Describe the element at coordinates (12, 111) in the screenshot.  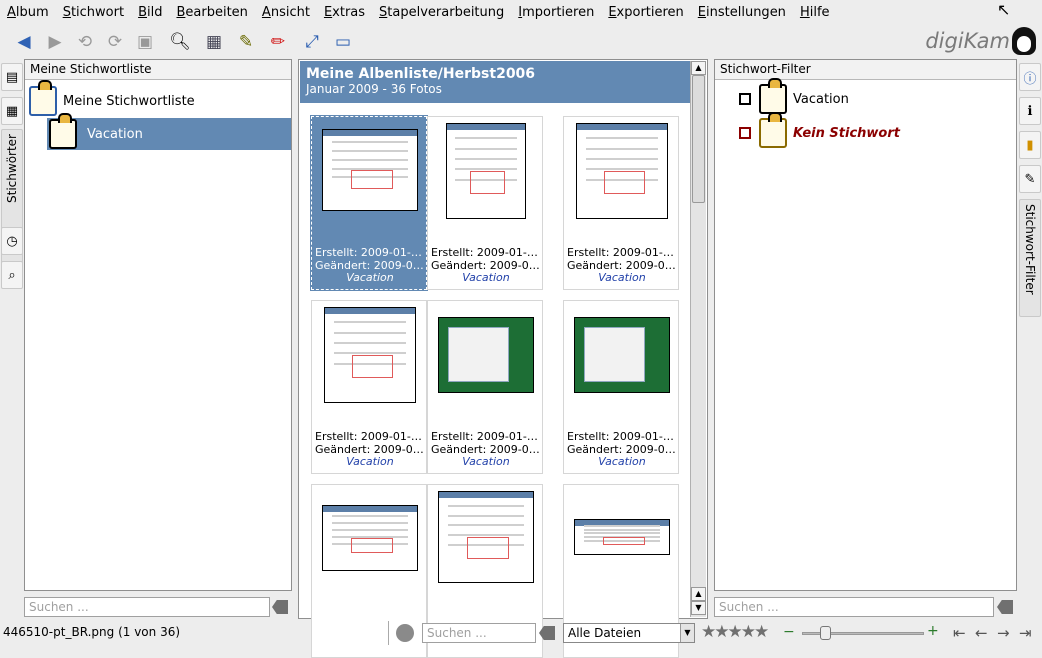
I see `calendar-tab-icon: ▦` at that location.